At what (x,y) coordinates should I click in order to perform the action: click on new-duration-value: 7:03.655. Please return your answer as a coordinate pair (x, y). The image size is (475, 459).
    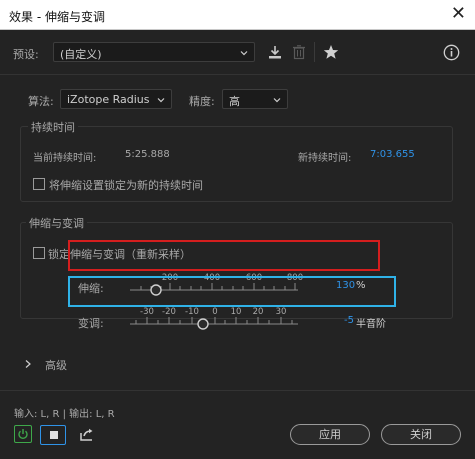
    Looking at the image, I should click on (392, 154).